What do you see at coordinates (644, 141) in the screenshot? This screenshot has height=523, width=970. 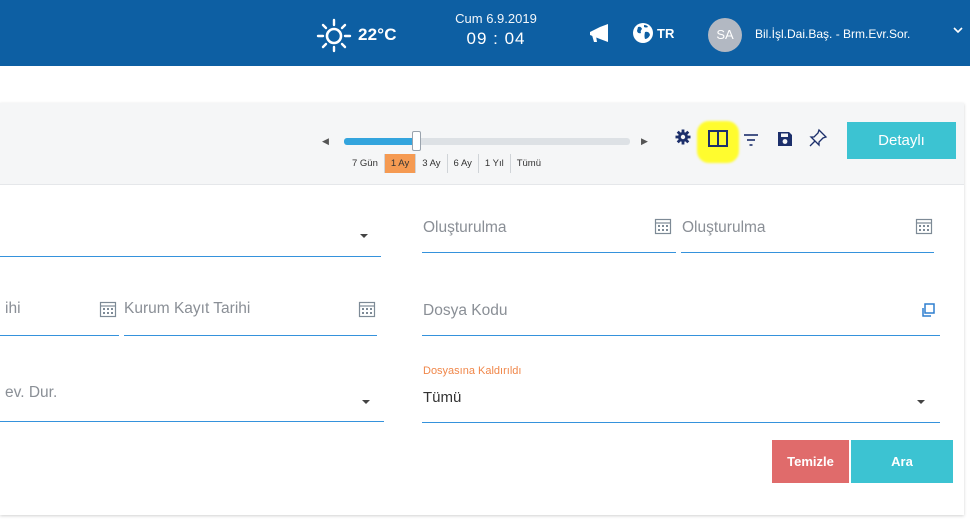 I see `slider-right-arrow-icon: ▶` at bounding box center [644, 141].